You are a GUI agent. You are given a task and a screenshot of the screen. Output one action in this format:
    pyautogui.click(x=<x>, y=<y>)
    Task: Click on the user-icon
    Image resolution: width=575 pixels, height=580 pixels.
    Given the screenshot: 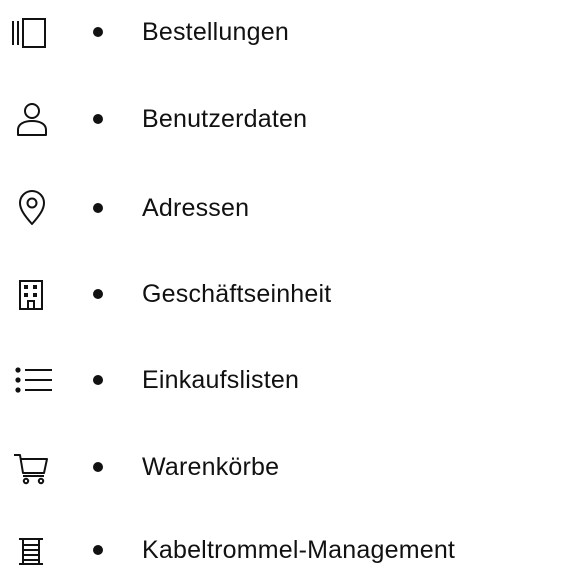 What is the action you would take?
    pyautogui.click(x=32, y=119)
    